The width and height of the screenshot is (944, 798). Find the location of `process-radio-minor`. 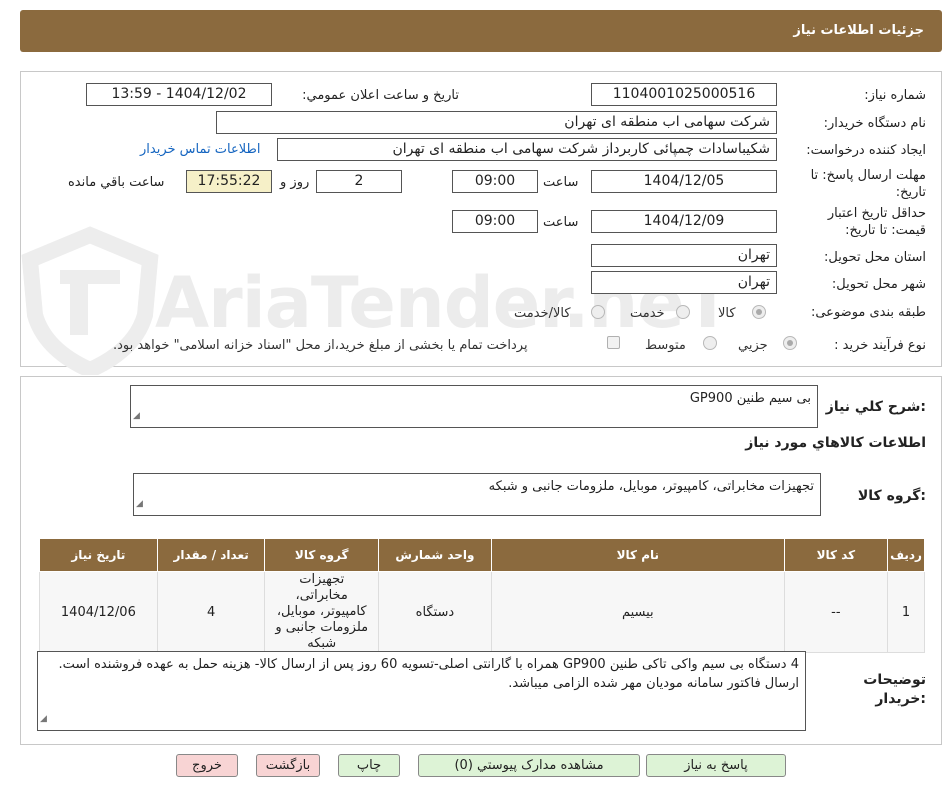

process-radio-minor is located at coordinates (790, 343).